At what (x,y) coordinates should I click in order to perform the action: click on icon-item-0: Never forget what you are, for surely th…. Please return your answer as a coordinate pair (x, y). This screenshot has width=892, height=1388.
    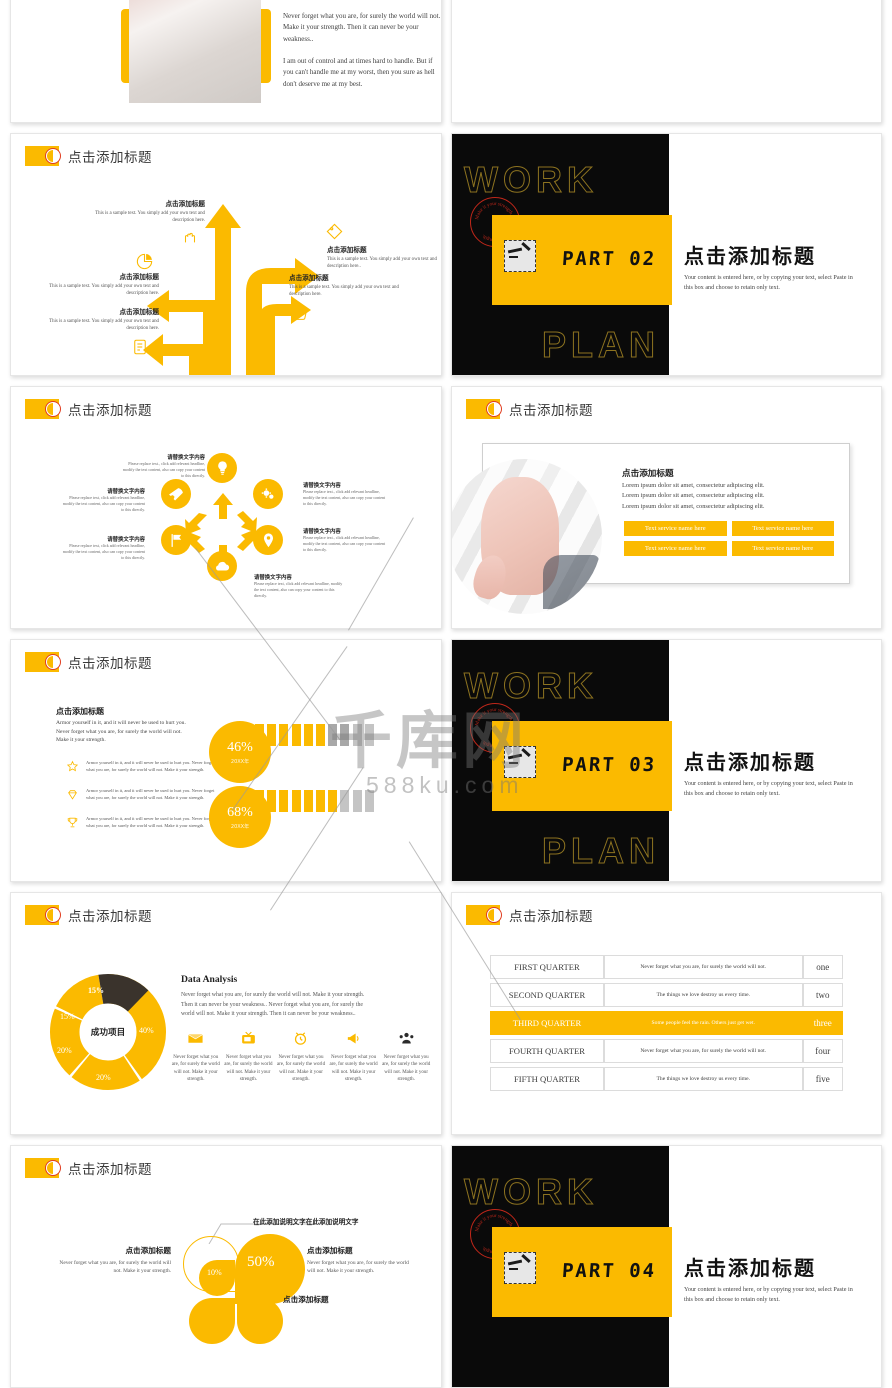
    Looking at the image, I should click on (196, 1056).